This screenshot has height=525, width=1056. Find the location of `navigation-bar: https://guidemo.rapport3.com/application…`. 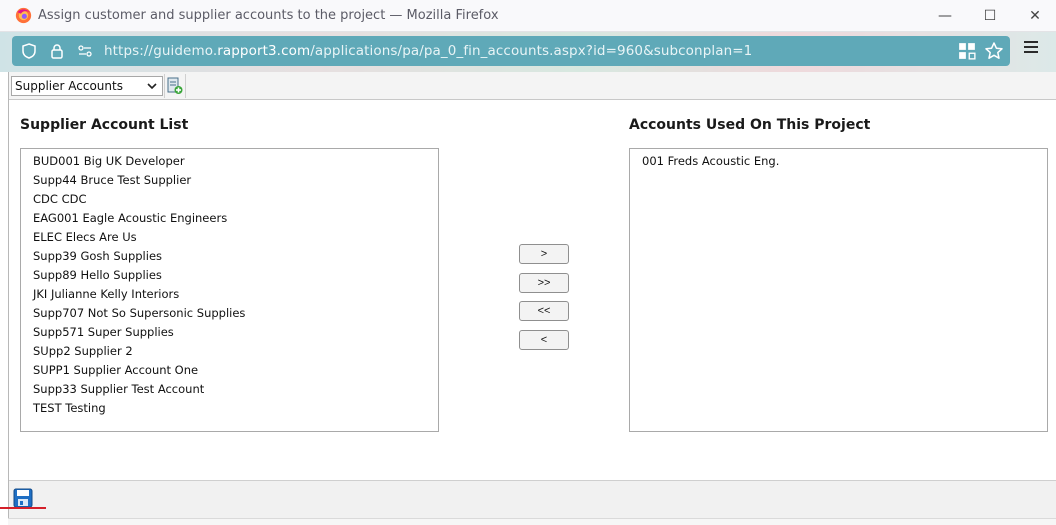

navigation-bar: https://guidemo.rapport3.com/application… is located at coordinates (528, 52).